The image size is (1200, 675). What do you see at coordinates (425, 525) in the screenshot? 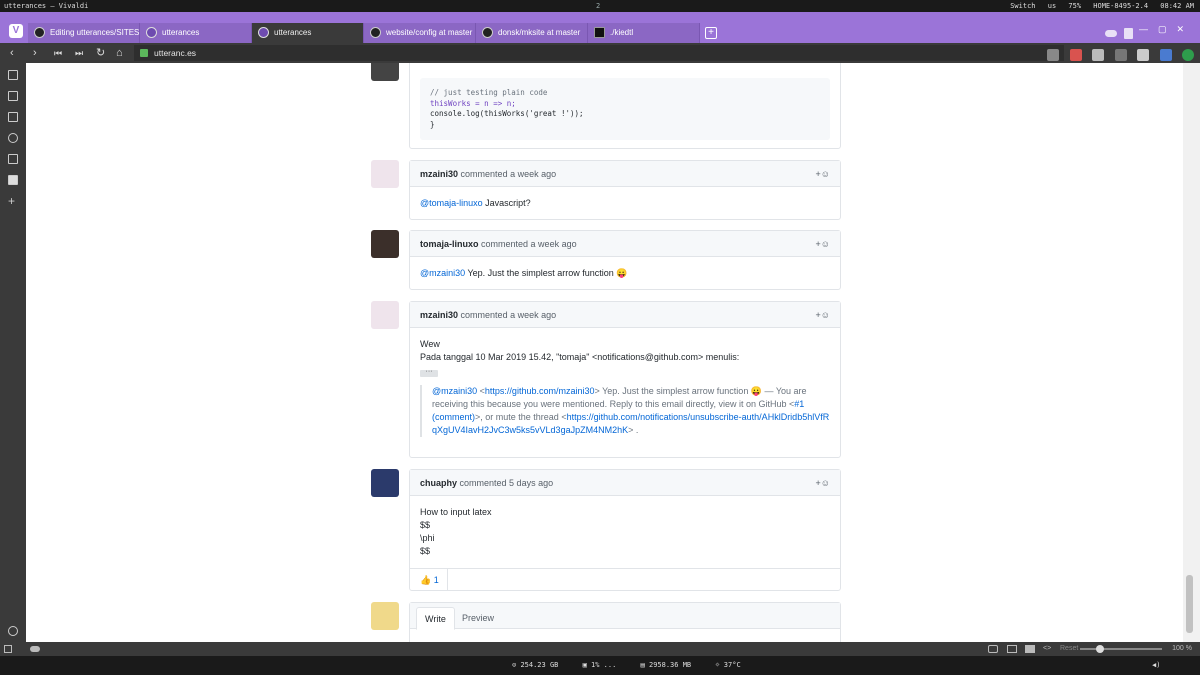
I see `comment-text: $$` at bounding box center [425, 525].